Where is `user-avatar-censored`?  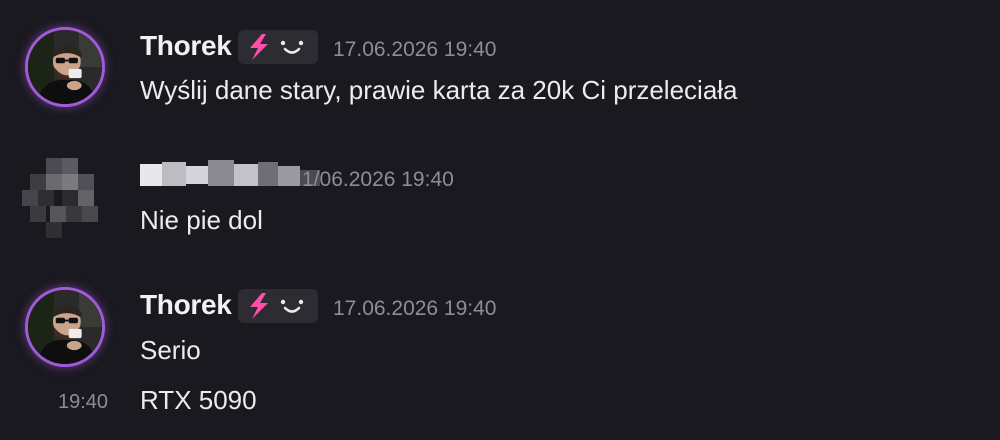
user-avatar-censored is located at coordinates (62, 198).